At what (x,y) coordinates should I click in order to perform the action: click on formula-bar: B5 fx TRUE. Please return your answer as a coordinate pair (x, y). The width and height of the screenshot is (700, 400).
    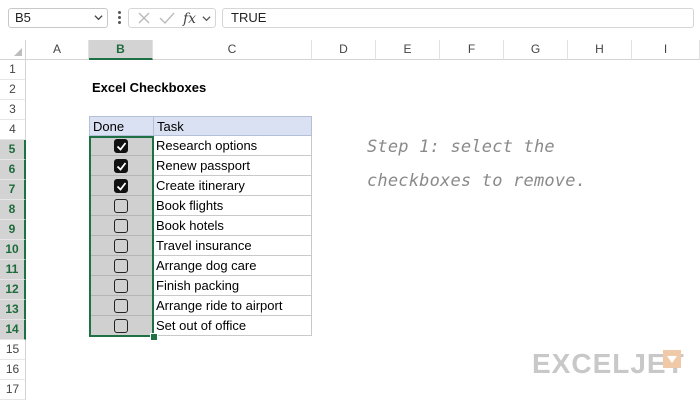
    Looking at the image, I should click on (350, 18).